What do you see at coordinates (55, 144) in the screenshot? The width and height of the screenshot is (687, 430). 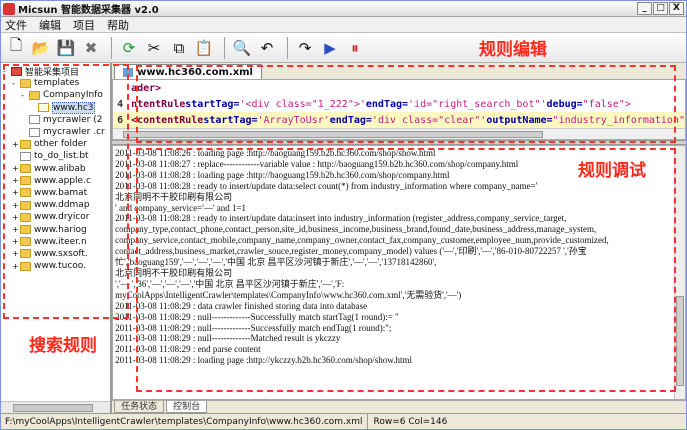 I see `tree-item: + other folder` at bounding box center [55, 144].